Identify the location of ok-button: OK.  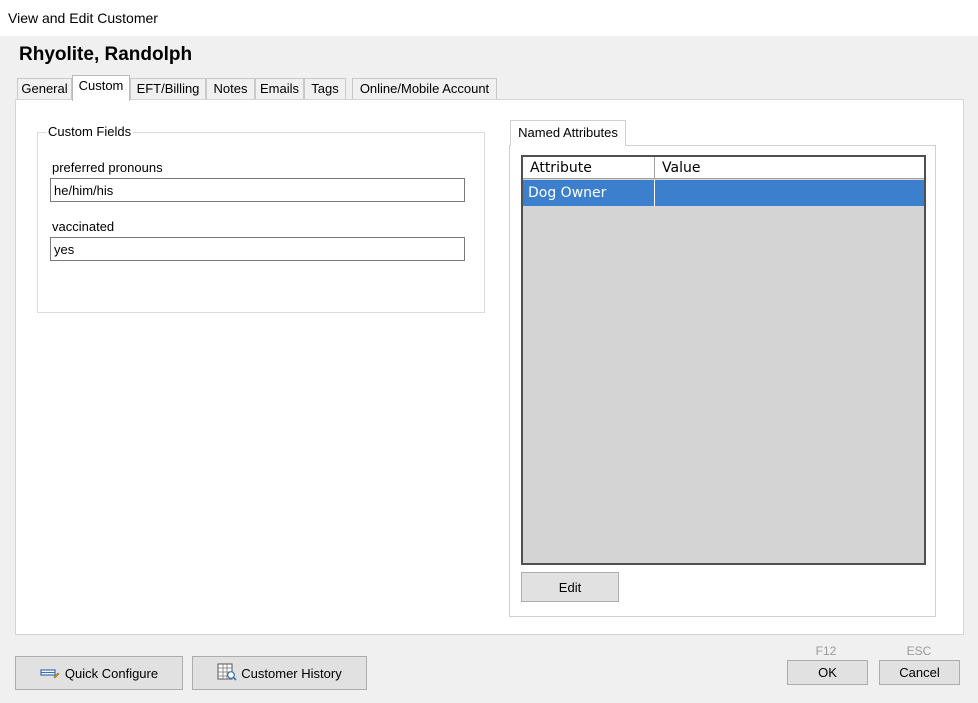
(827, 672).